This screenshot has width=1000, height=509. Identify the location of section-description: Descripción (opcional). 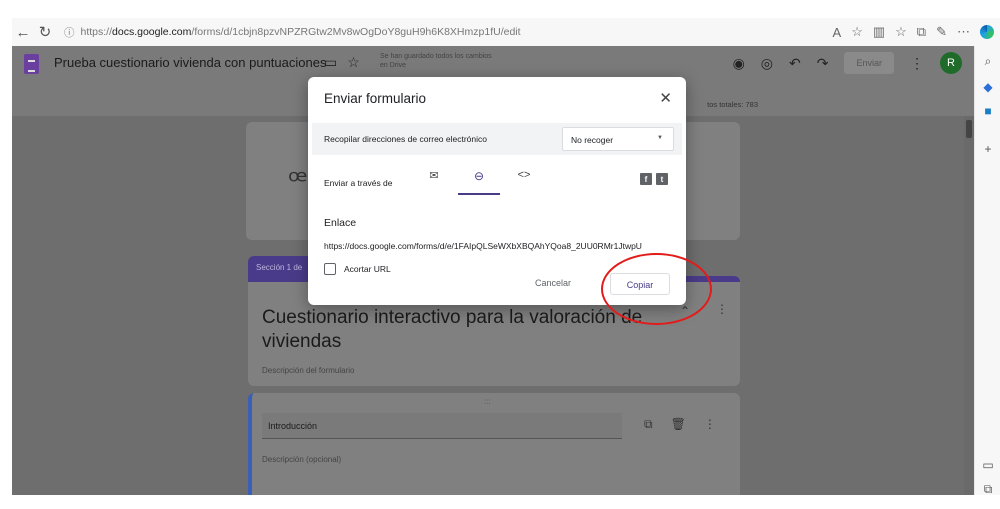
(301, 459).